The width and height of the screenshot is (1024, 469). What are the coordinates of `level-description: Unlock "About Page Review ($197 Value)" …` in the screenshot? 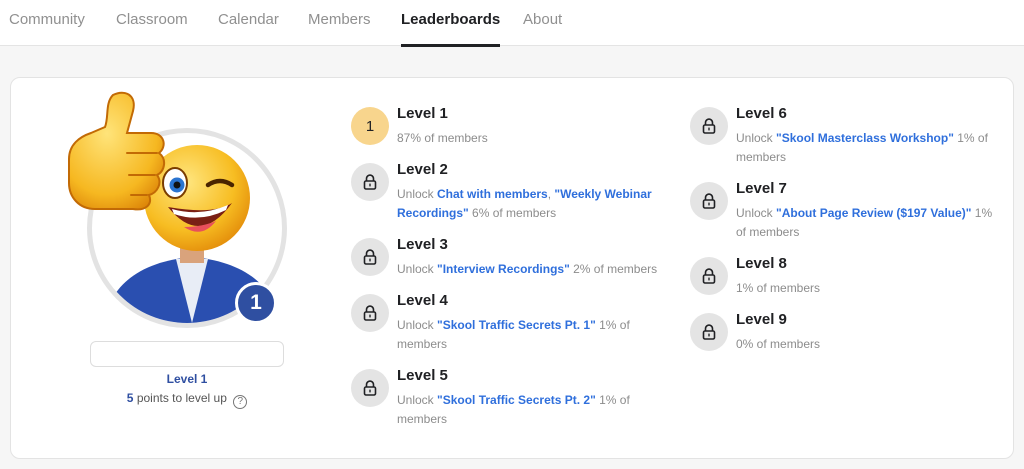 It's located at (868, 223).